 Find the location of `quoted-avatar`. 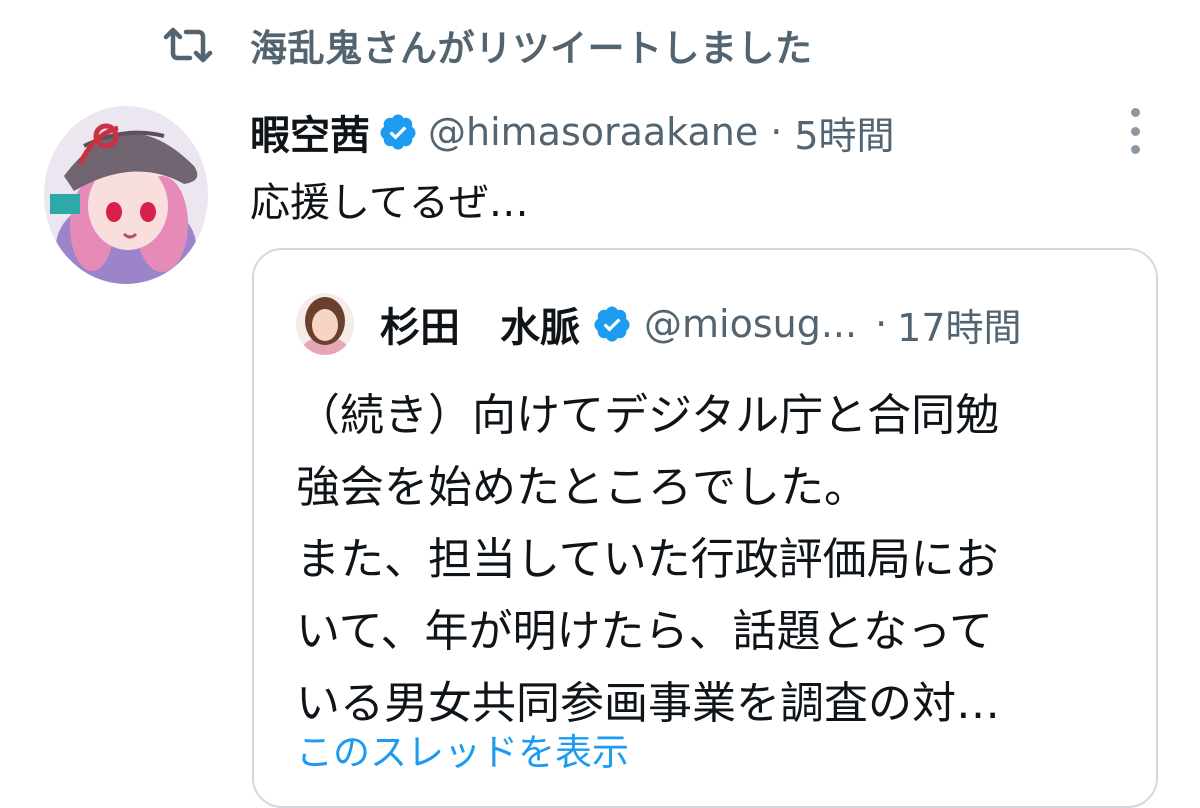

quoted-avatar is located at coordinates (325, 324).